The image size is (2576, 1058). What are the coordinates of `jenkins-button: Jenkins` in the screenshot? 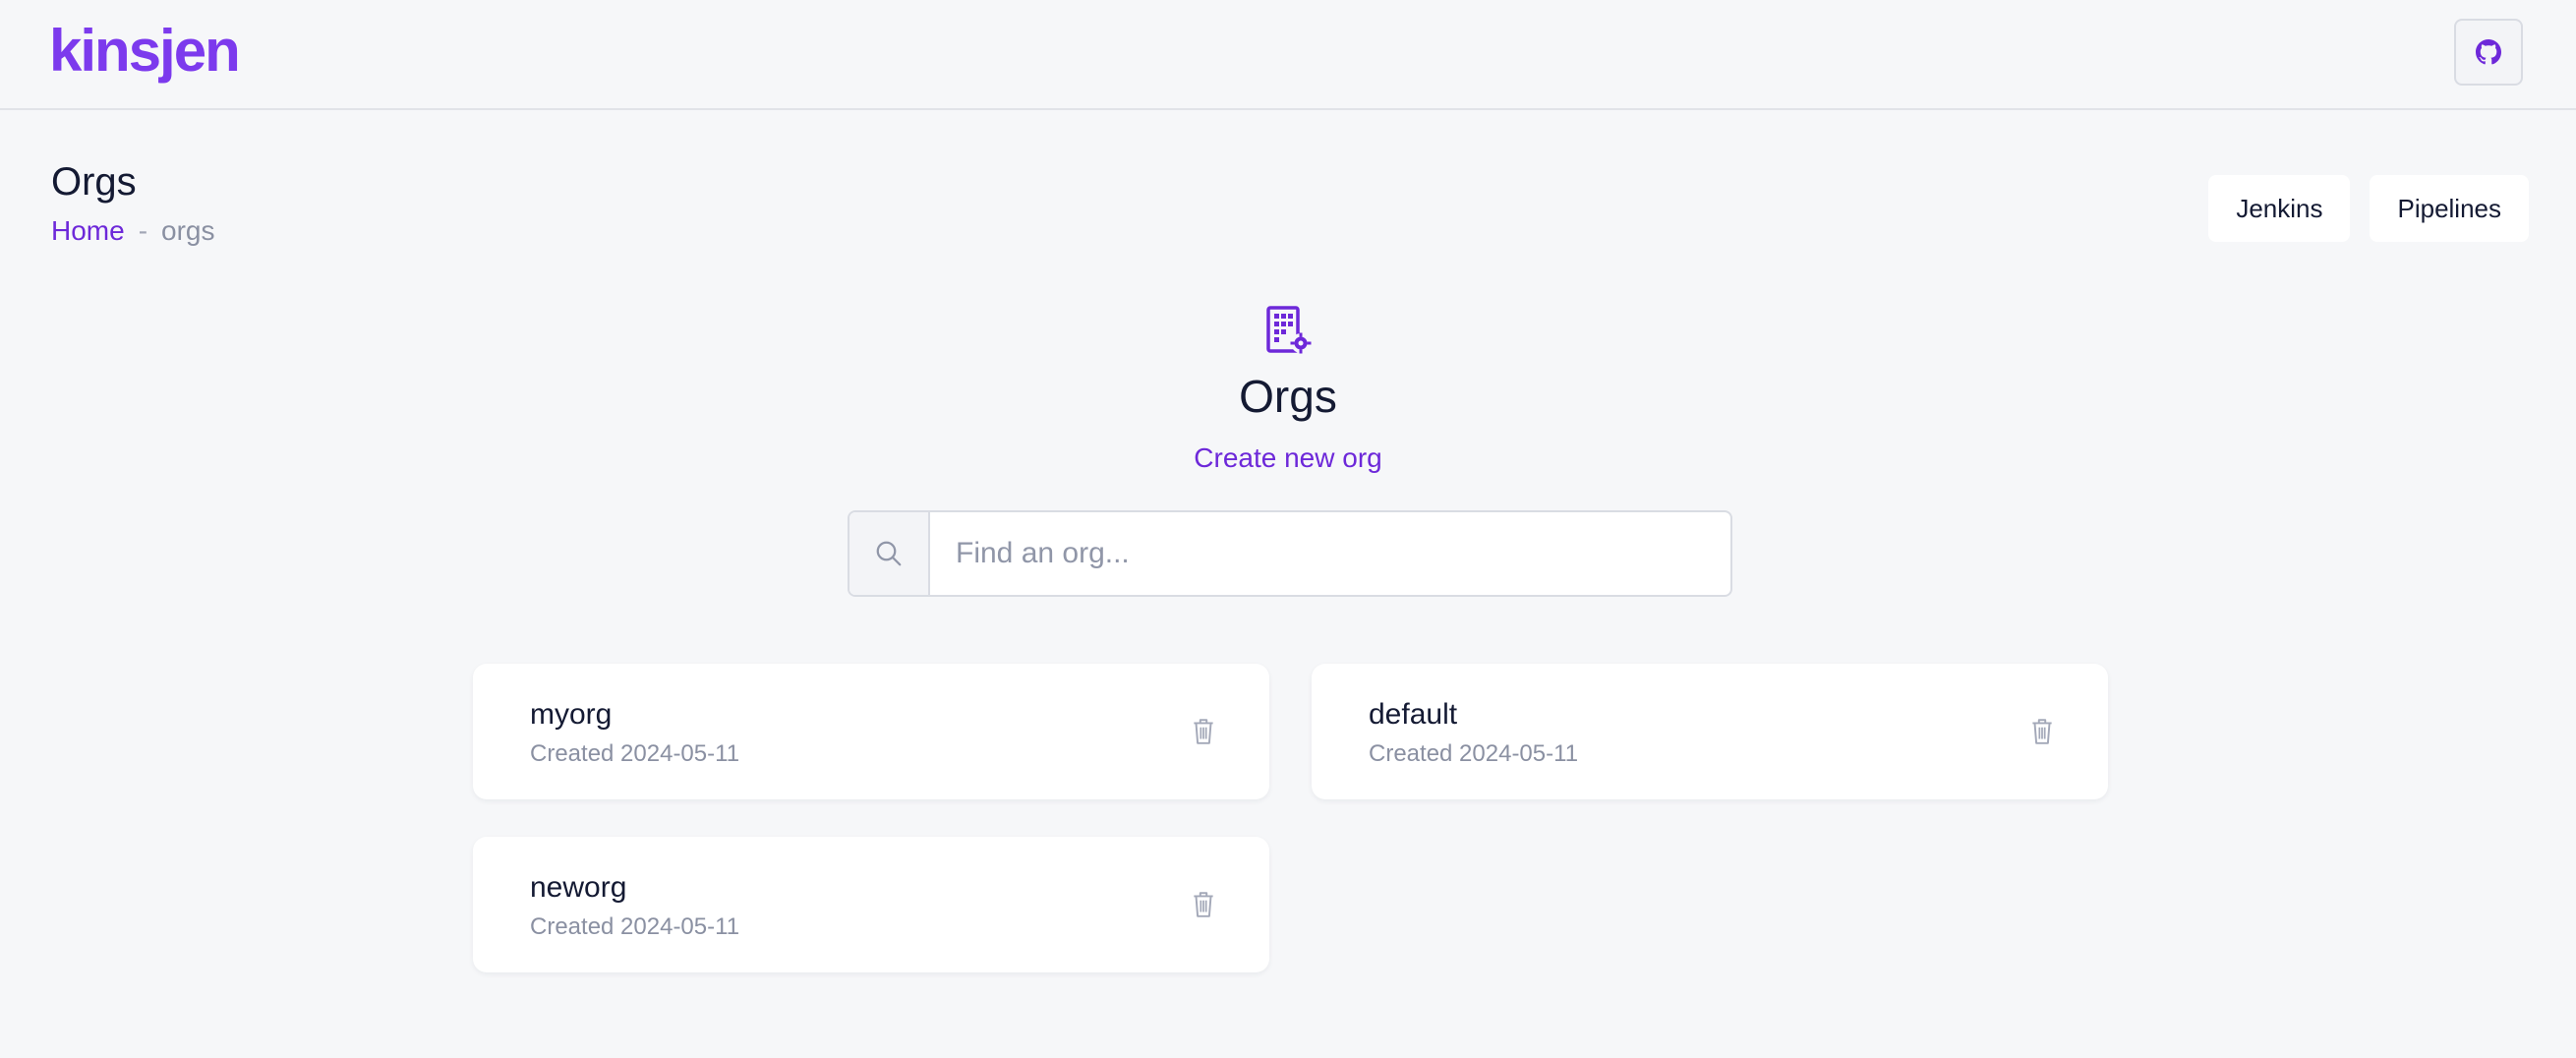 It's located at (2279, 208).